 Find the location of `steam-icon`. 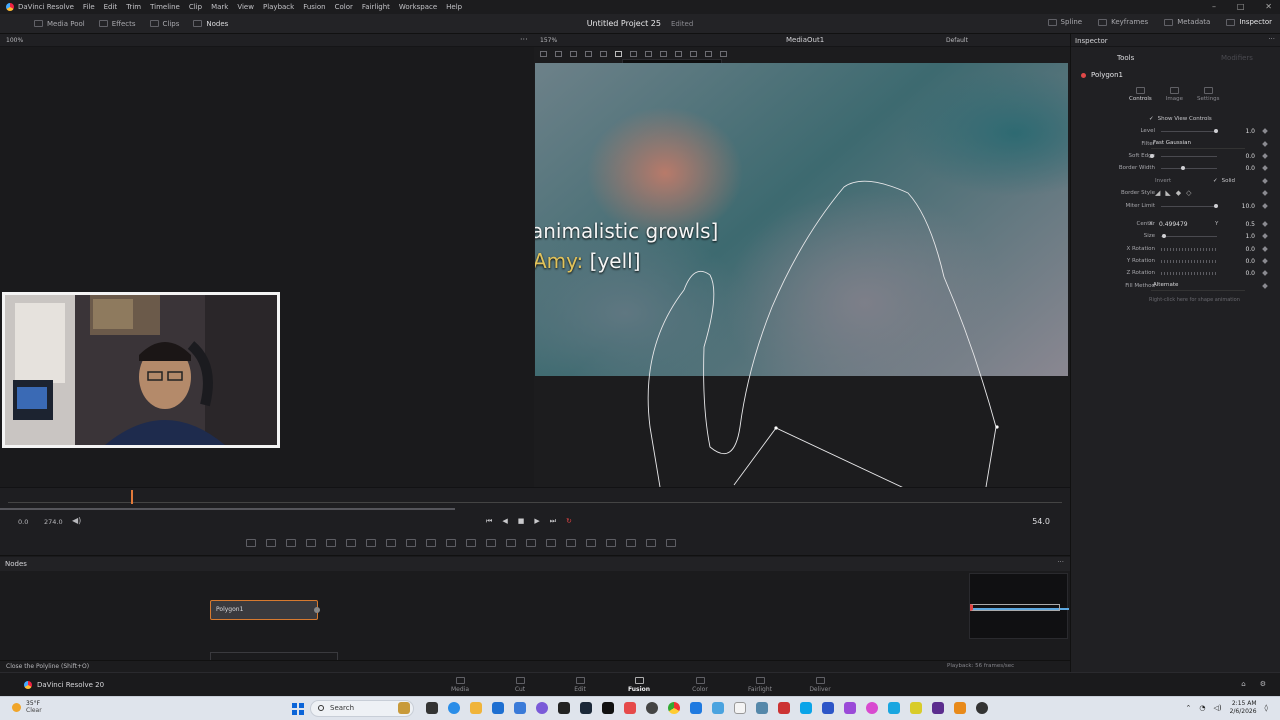

steam-icon is located at coordinates (586, 708).